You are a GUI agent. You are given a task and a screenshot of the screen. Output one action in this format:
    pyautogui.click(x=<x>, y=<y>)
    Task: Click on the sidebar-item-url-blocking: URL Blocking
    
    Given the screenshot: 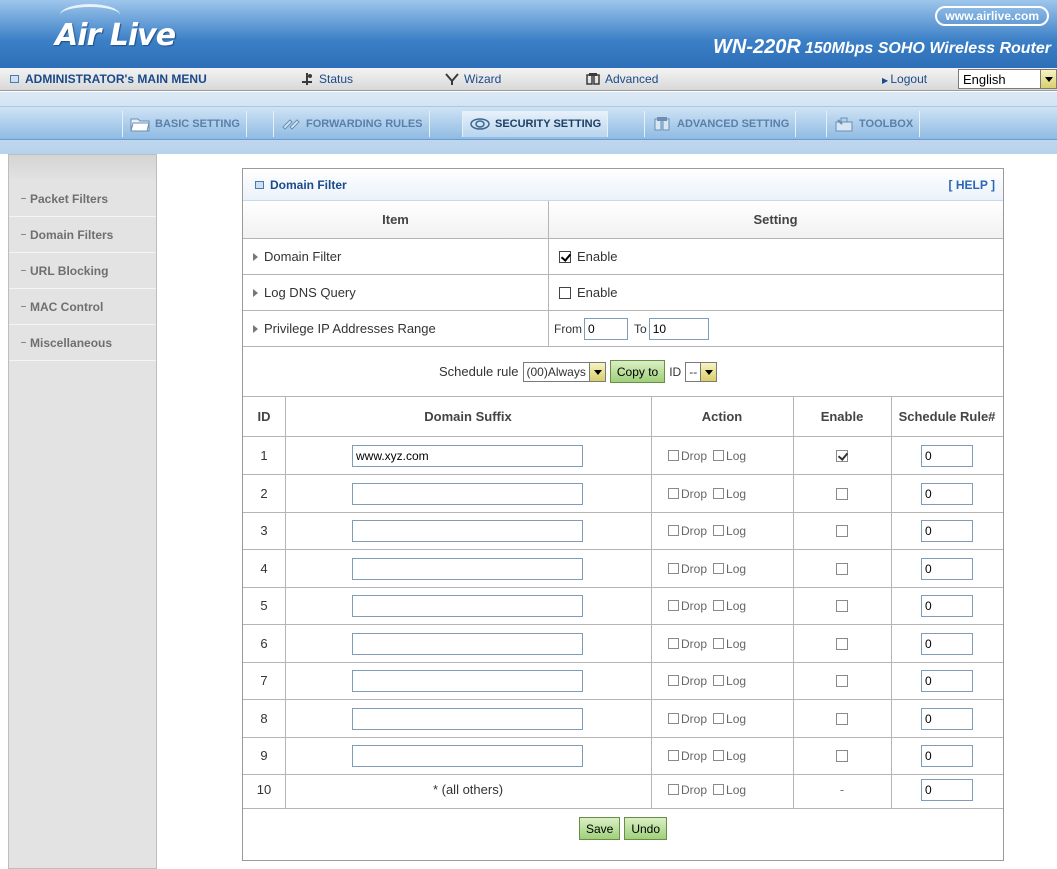 What is the action you would take?
    pyautogui.click(x=82, y=271)
    